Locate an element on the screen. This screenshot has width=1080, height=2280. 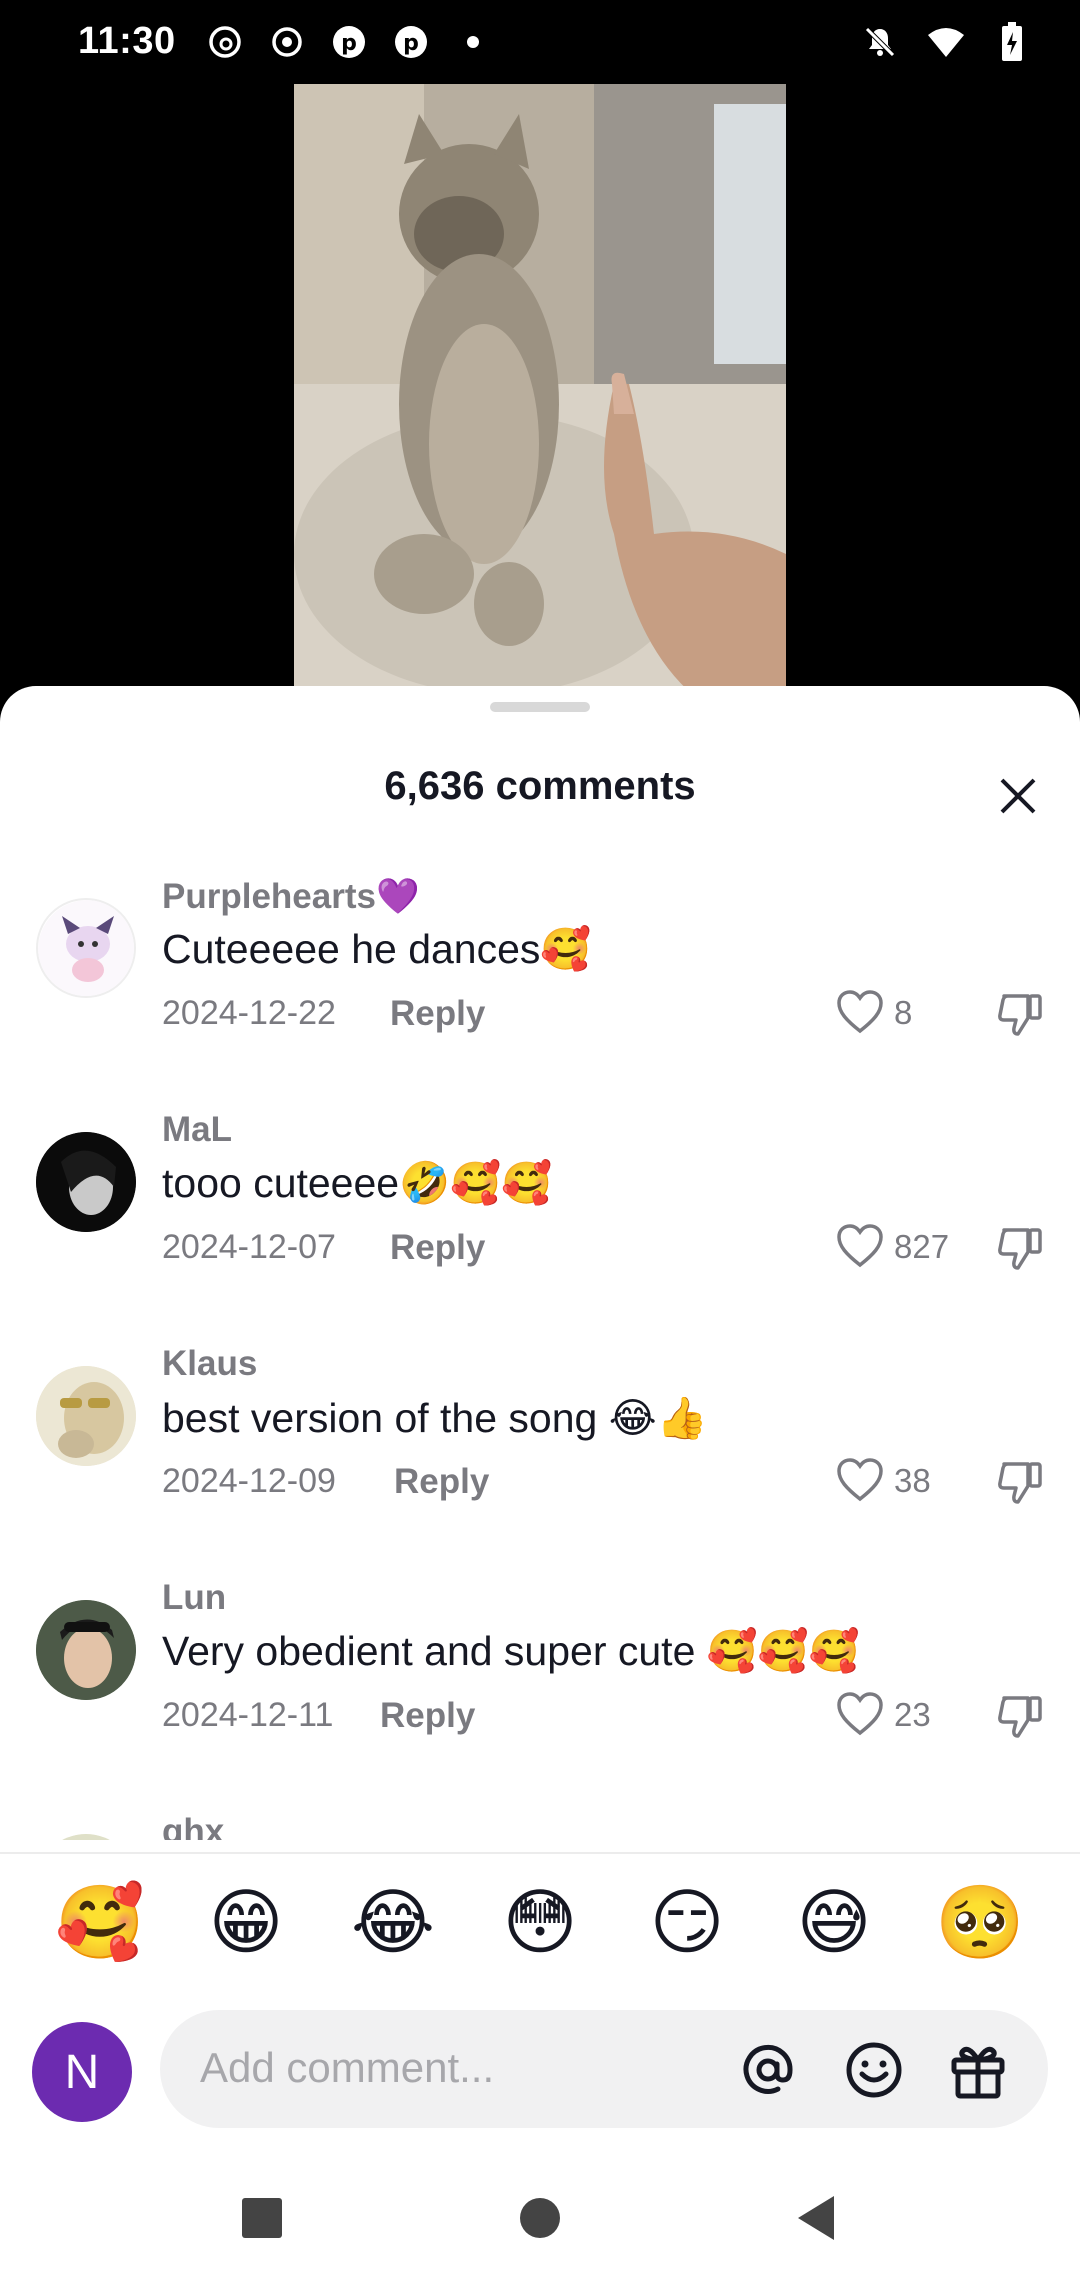
emoji-flushed-button: 😳 is located at coordinates (540, 1922).